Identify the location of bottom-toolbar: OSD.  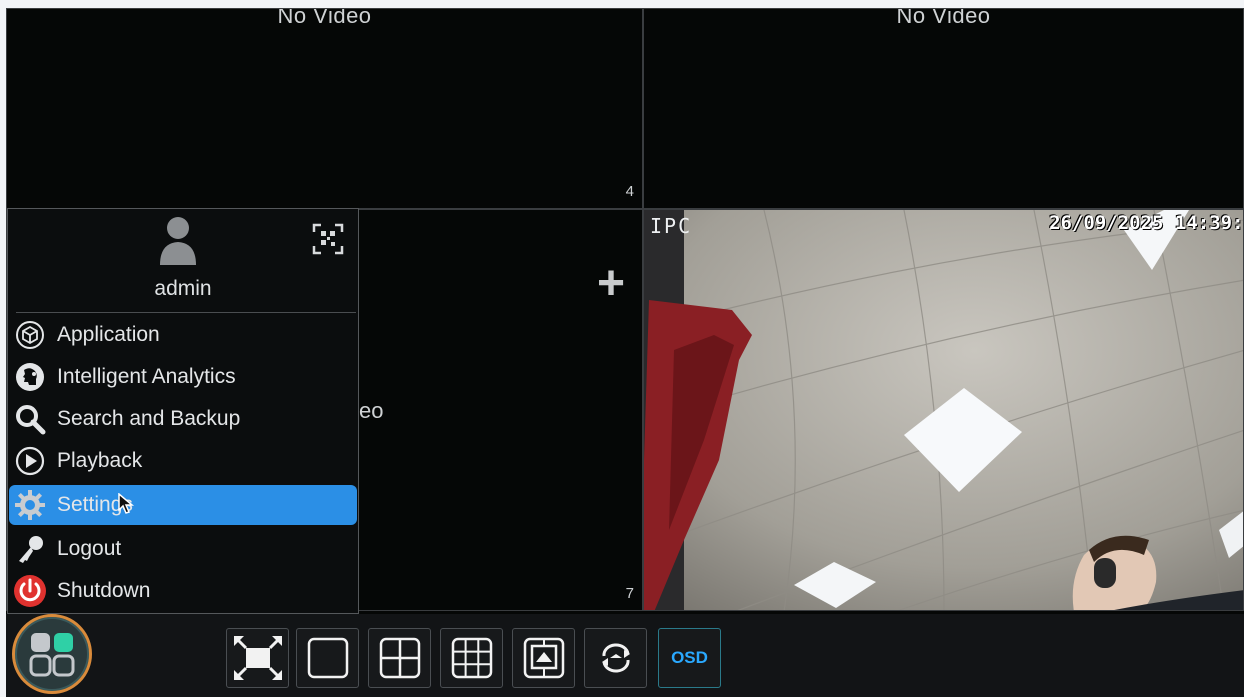
(625, 655).